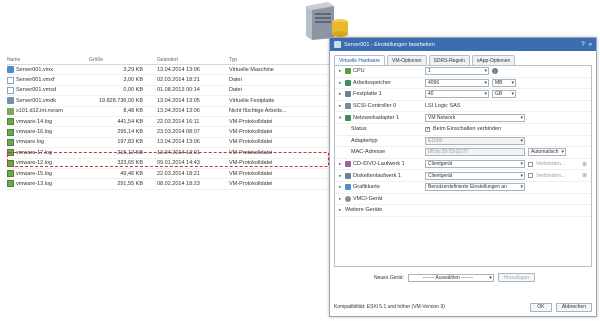  I want to click on cdrom-label: CD-/DVD-Laufwerk 1, so click(379, 164).